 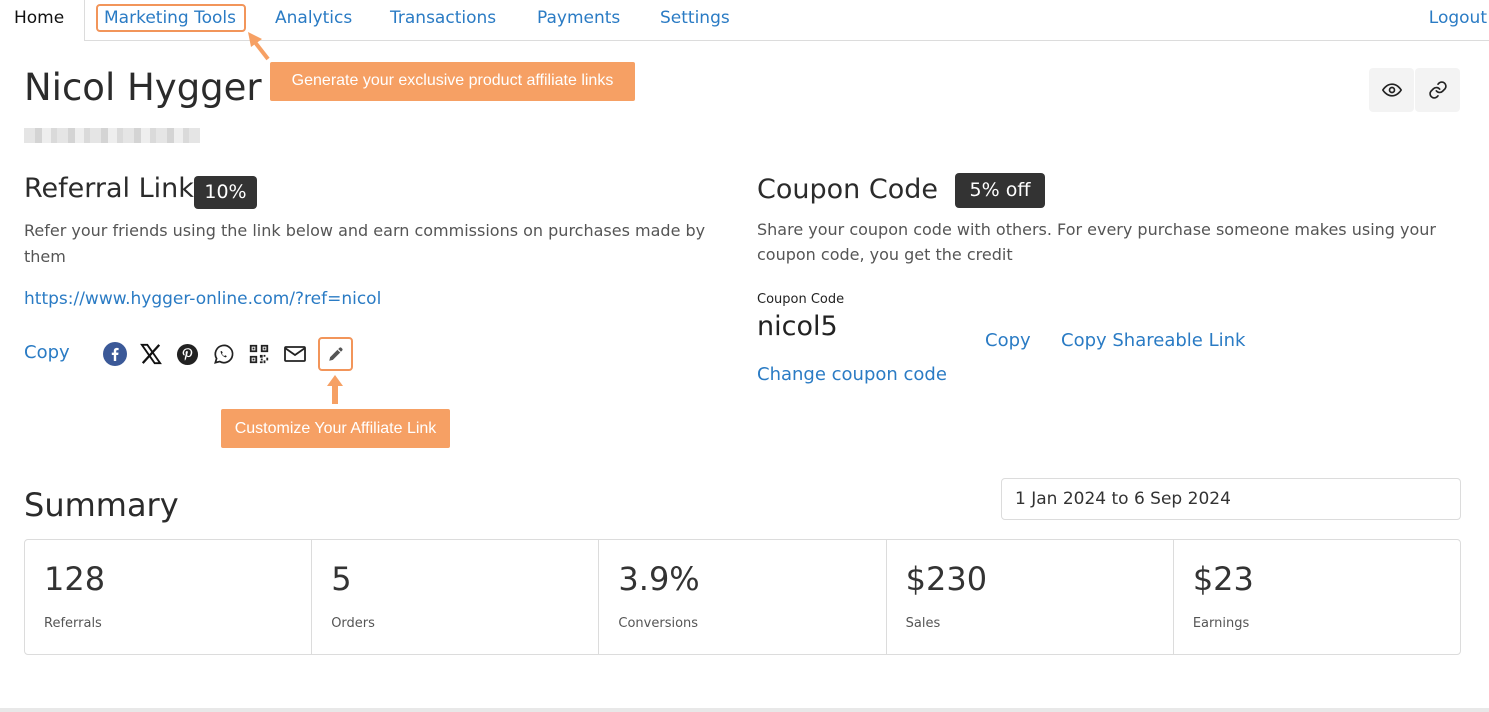 I want to click on share-qr-button, so click(x=259, y=354).